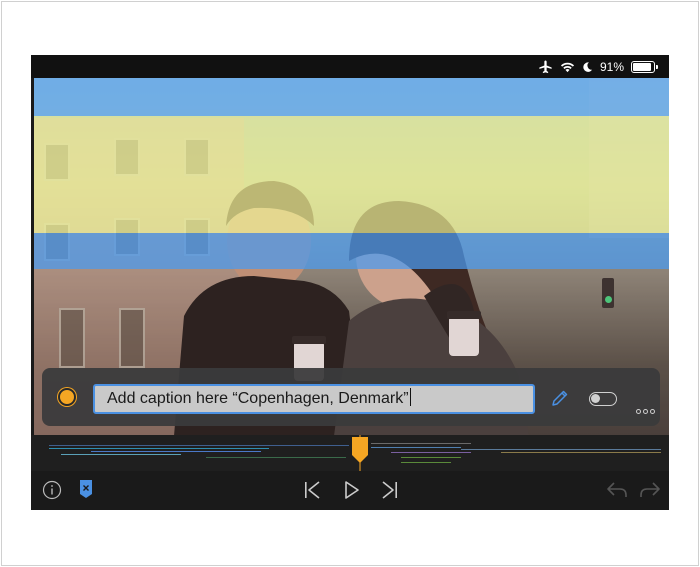 The height and width of the screenshot is (567, 700). I want to click on overlay-band-blue-middle, so click(351, 251).